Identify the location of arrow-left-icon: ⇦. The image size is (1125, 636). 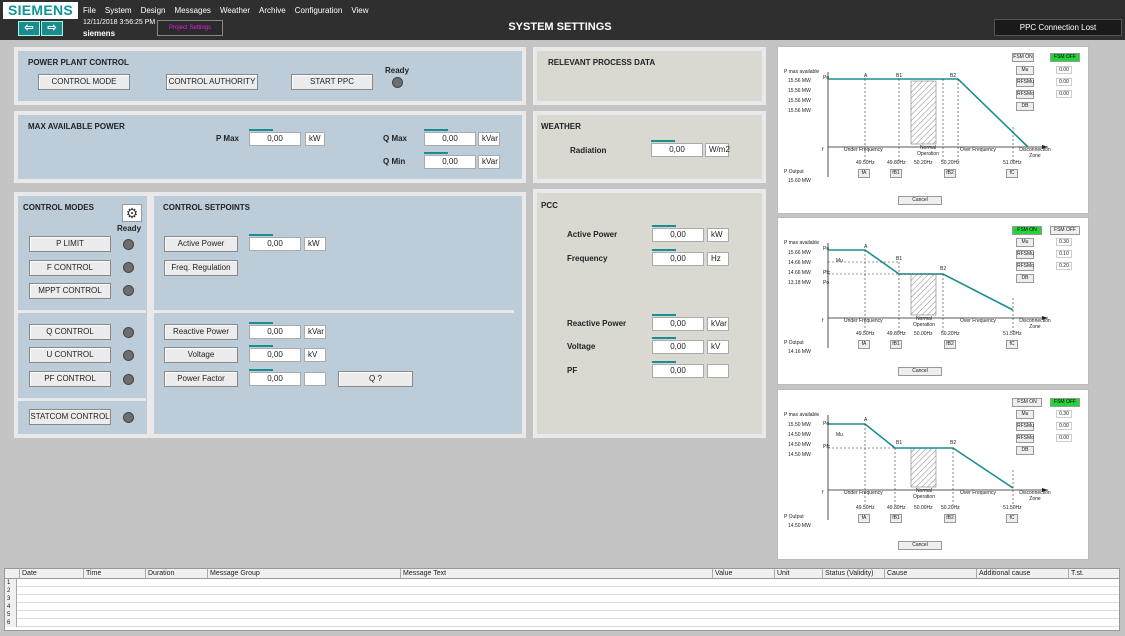
(29, 28).